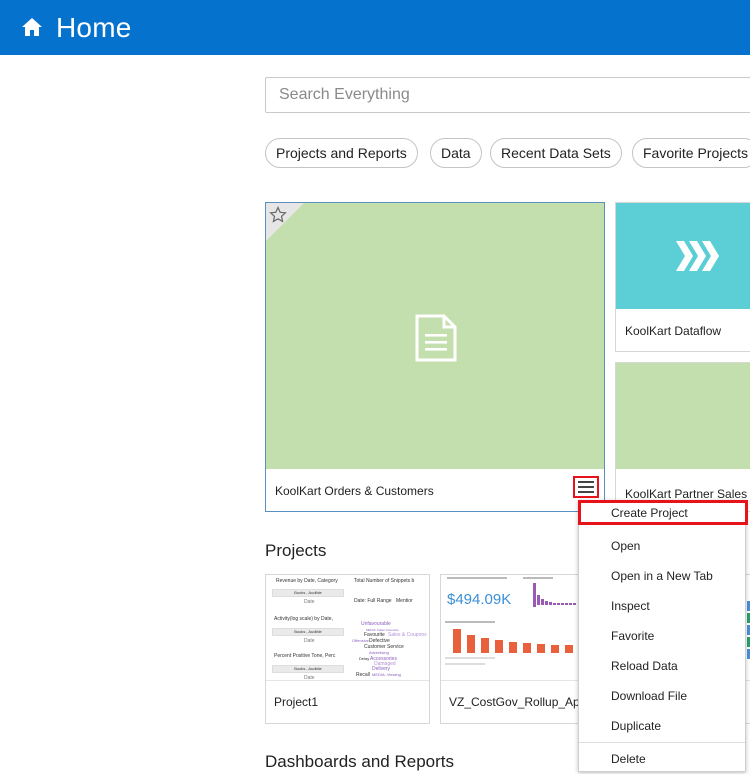 The width and height of the screenshot is (750, 774). What do you see at coordinates (697, 256) in the screenshot?
I see `dataflow-chevrons-icon` at bounding box center [697, 256].